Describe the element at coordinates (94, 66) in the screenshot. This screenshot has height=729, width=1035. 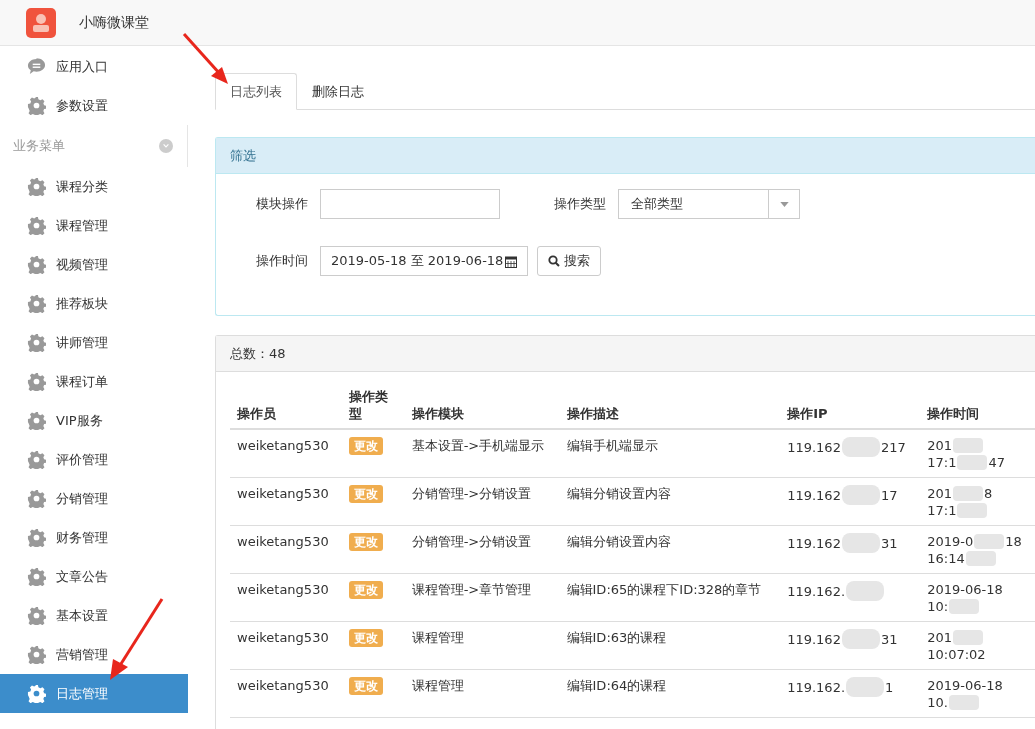
I see `sidebar-item: 应用入口` at that location.